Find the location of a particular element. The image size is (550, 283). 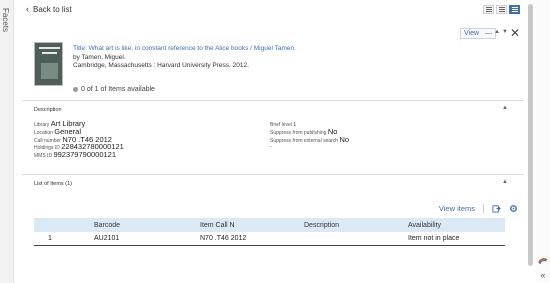

suppress-publishing-label: Suppress from publishing is located at coordinates (298, 132).